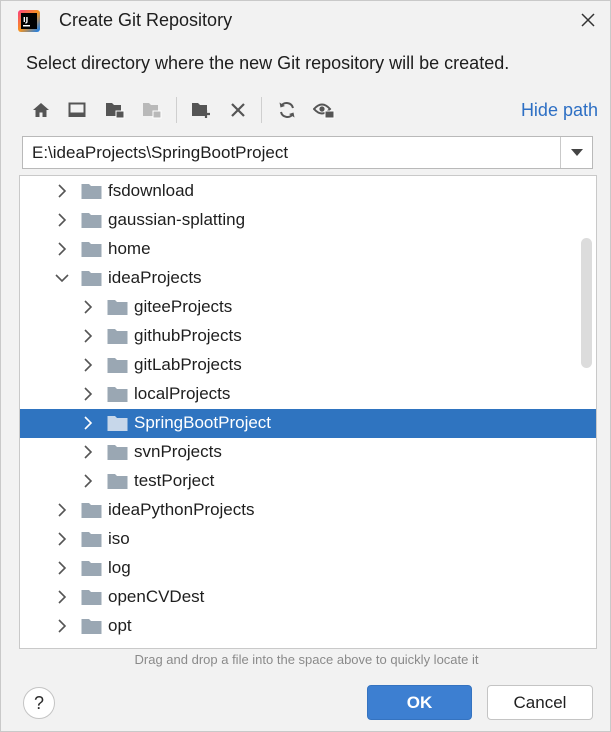  Describe the element at coordinates (178, 451) in the screenshot. I see `tree-row-label: svnProjects` at that location.